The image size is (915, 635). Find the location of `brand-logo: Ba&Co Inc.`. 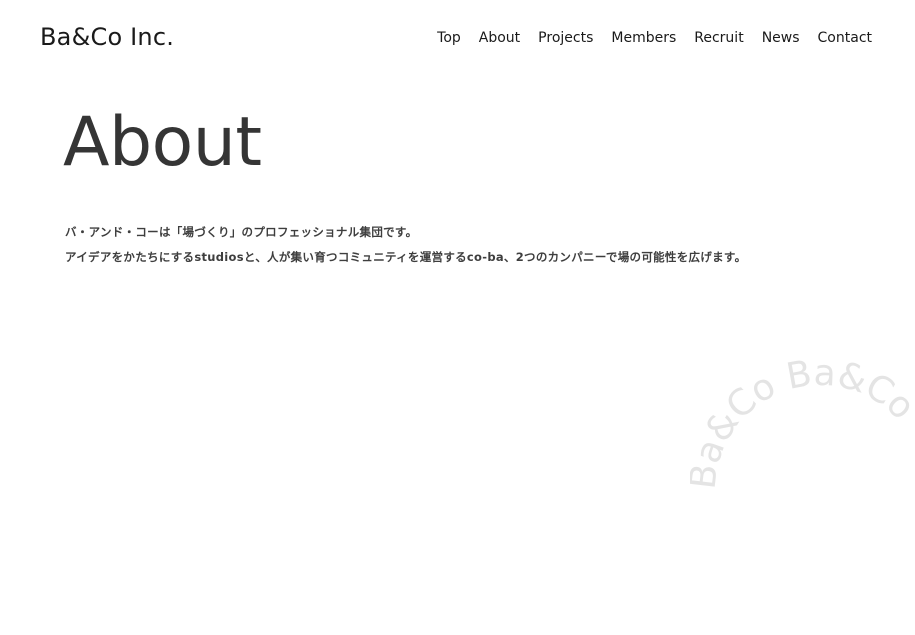

brand-logo: Ba&Co Inc. is located at coordinates (107, 37).